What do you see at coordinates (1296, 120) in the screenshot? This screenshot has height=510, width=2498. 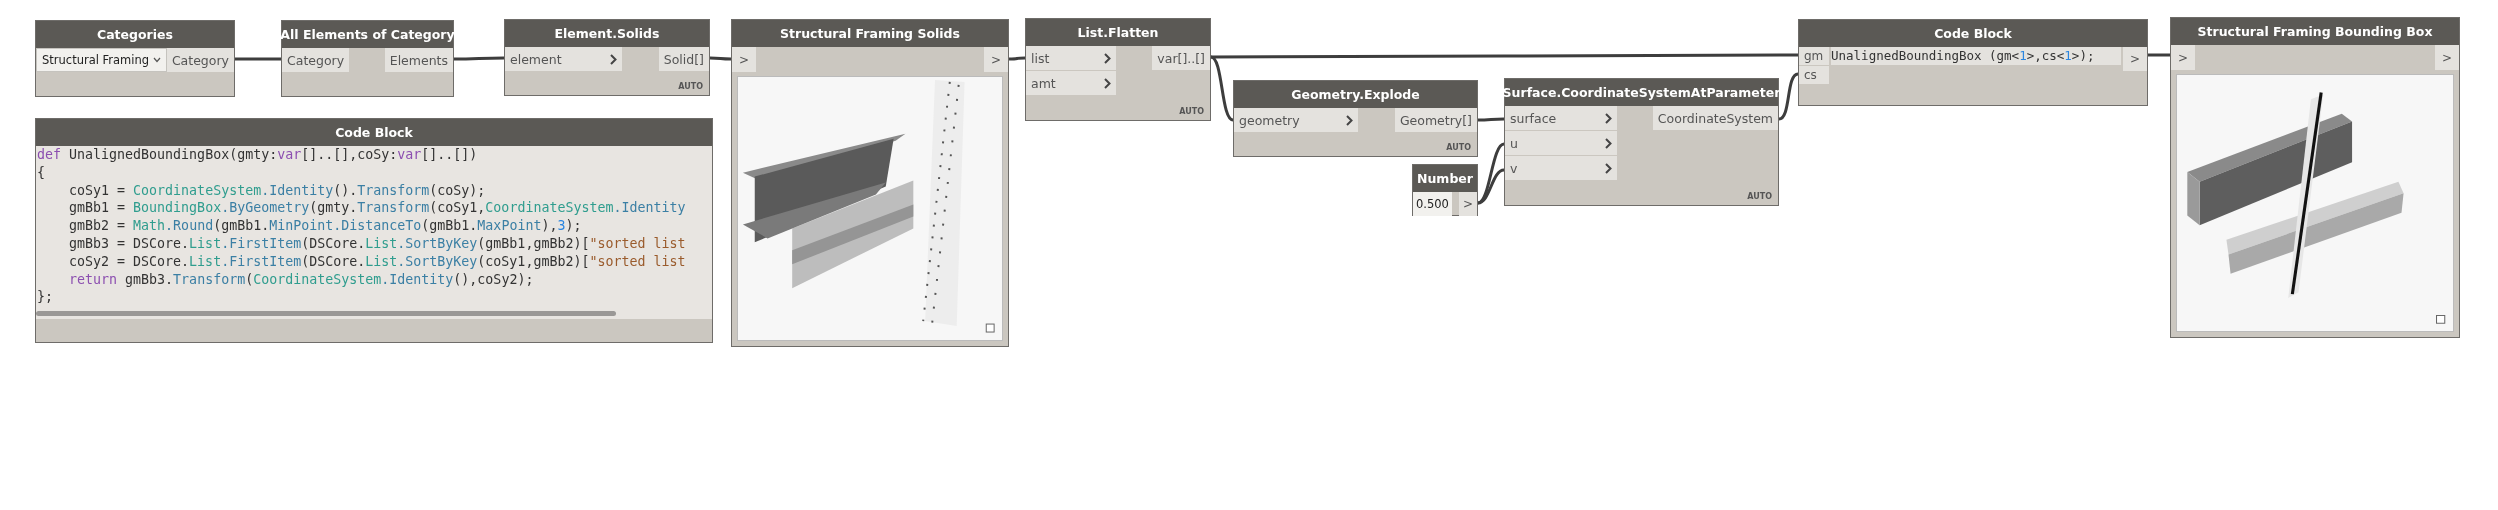 I see `input-port: geometry` at bounding box center [1296, 120].